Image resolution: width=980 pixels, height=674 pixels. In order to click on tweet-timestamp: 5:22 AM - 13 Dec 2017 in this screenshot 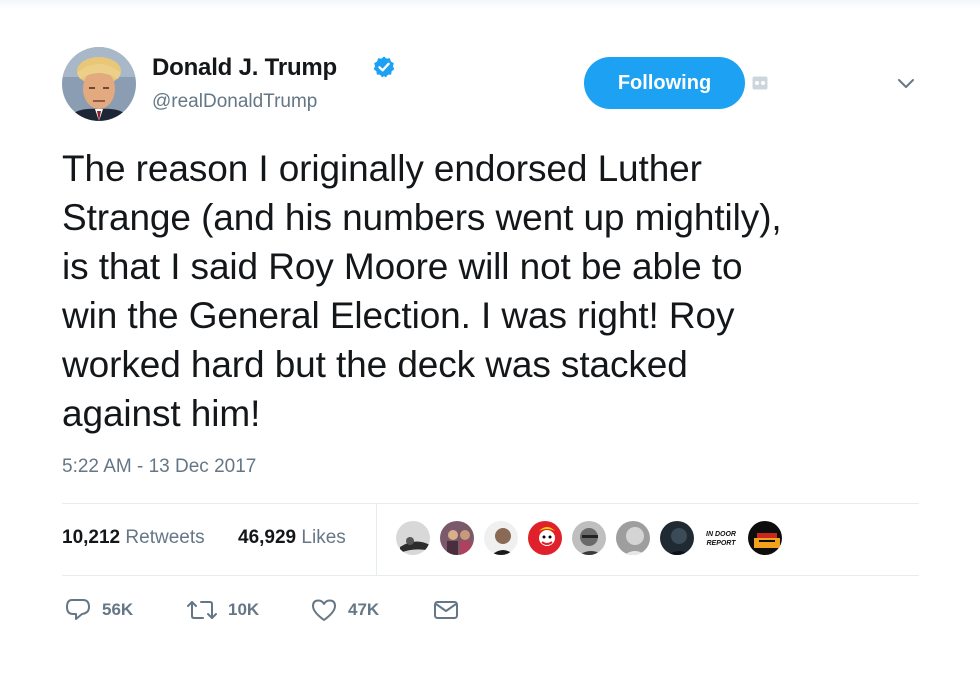, I will do `click(159, 467)`.